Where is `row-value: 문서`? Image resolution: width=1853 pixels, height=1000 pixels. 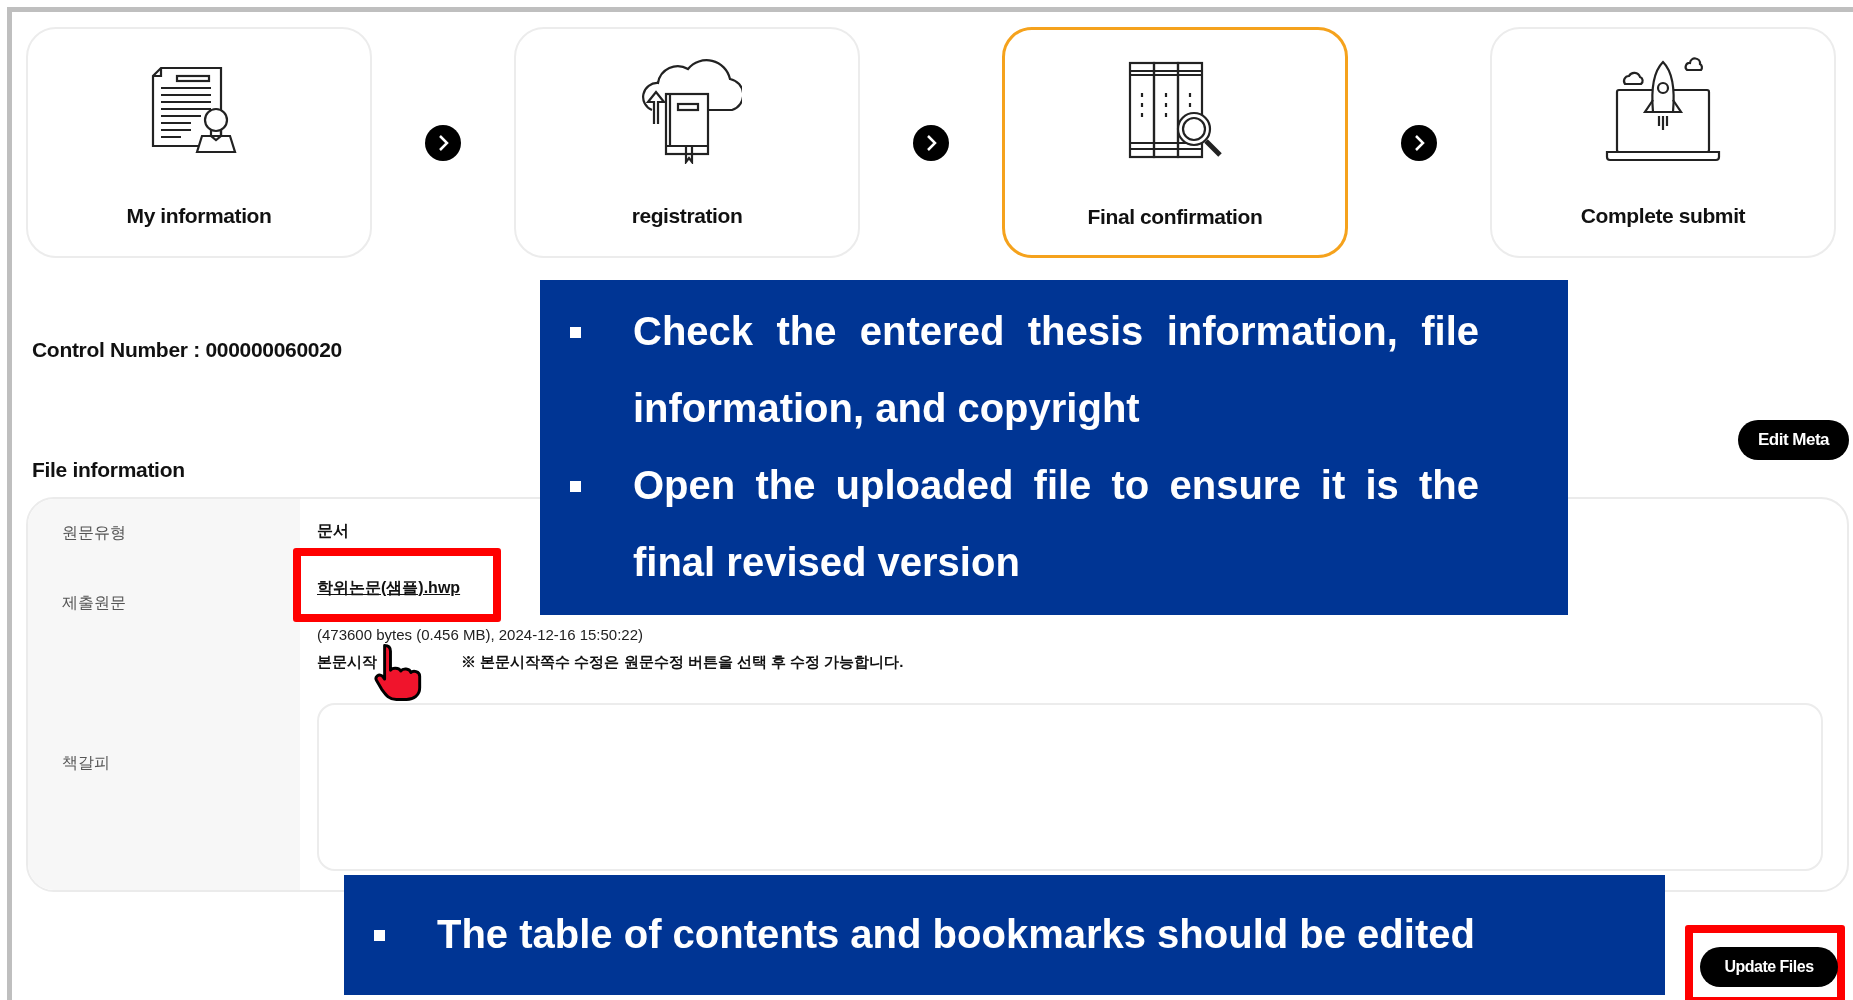
row-value: 문서 is located at coordinates (333, 530).